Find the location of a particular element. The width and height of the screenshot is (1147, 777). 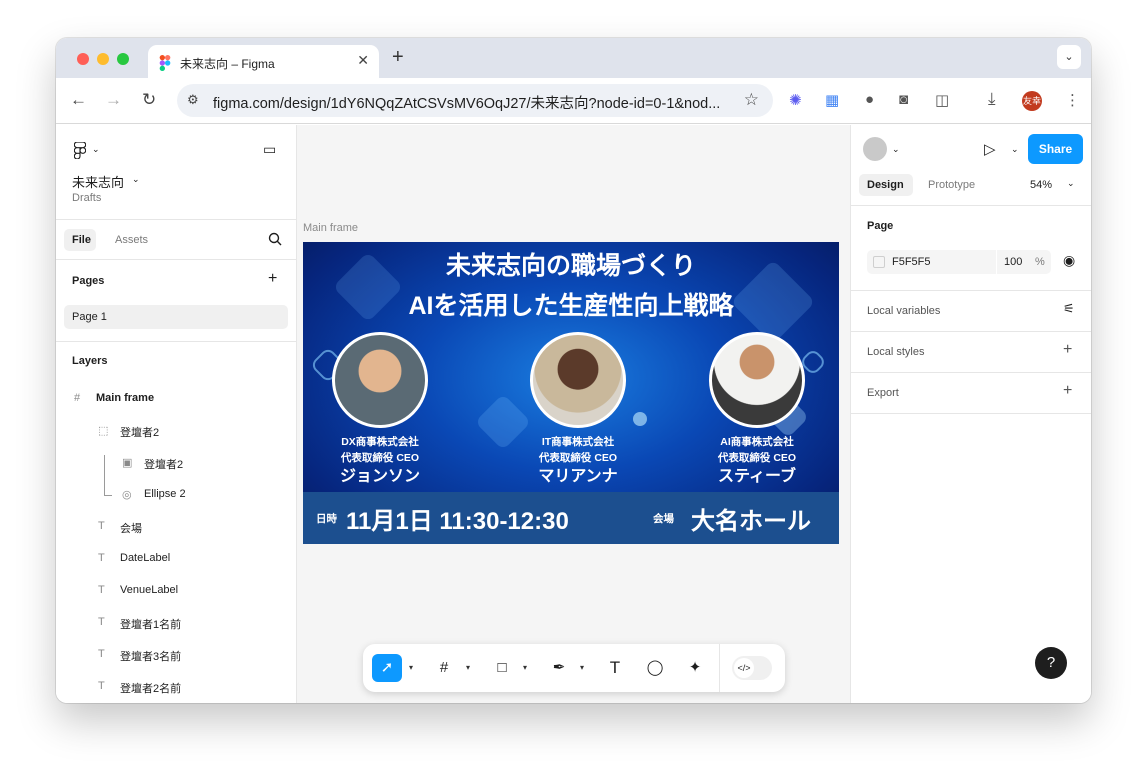

zoom-level: 54% is located at coordinates (1041, 185).